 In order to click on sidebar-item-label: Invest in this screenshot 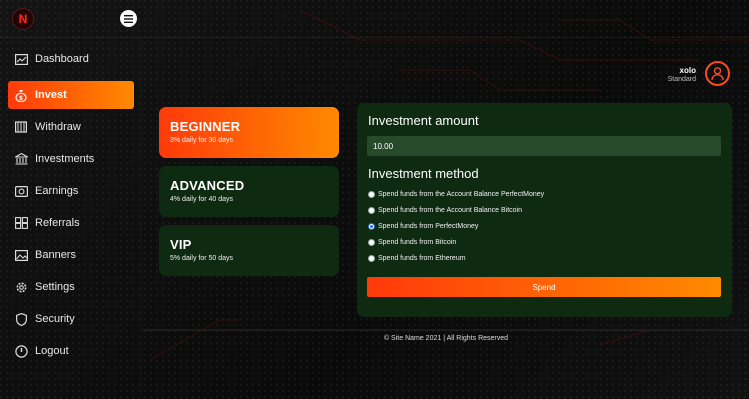, I will do `click(51, 95)`.